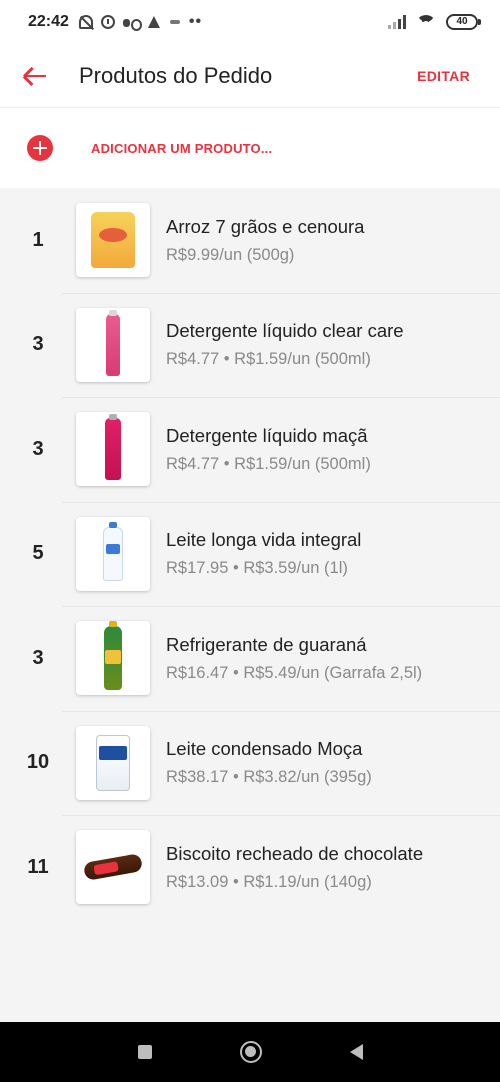  What do you see at coordinates (397, 22) in the screenshot?
I see `signal-icon` at bounding box center [397, 22].